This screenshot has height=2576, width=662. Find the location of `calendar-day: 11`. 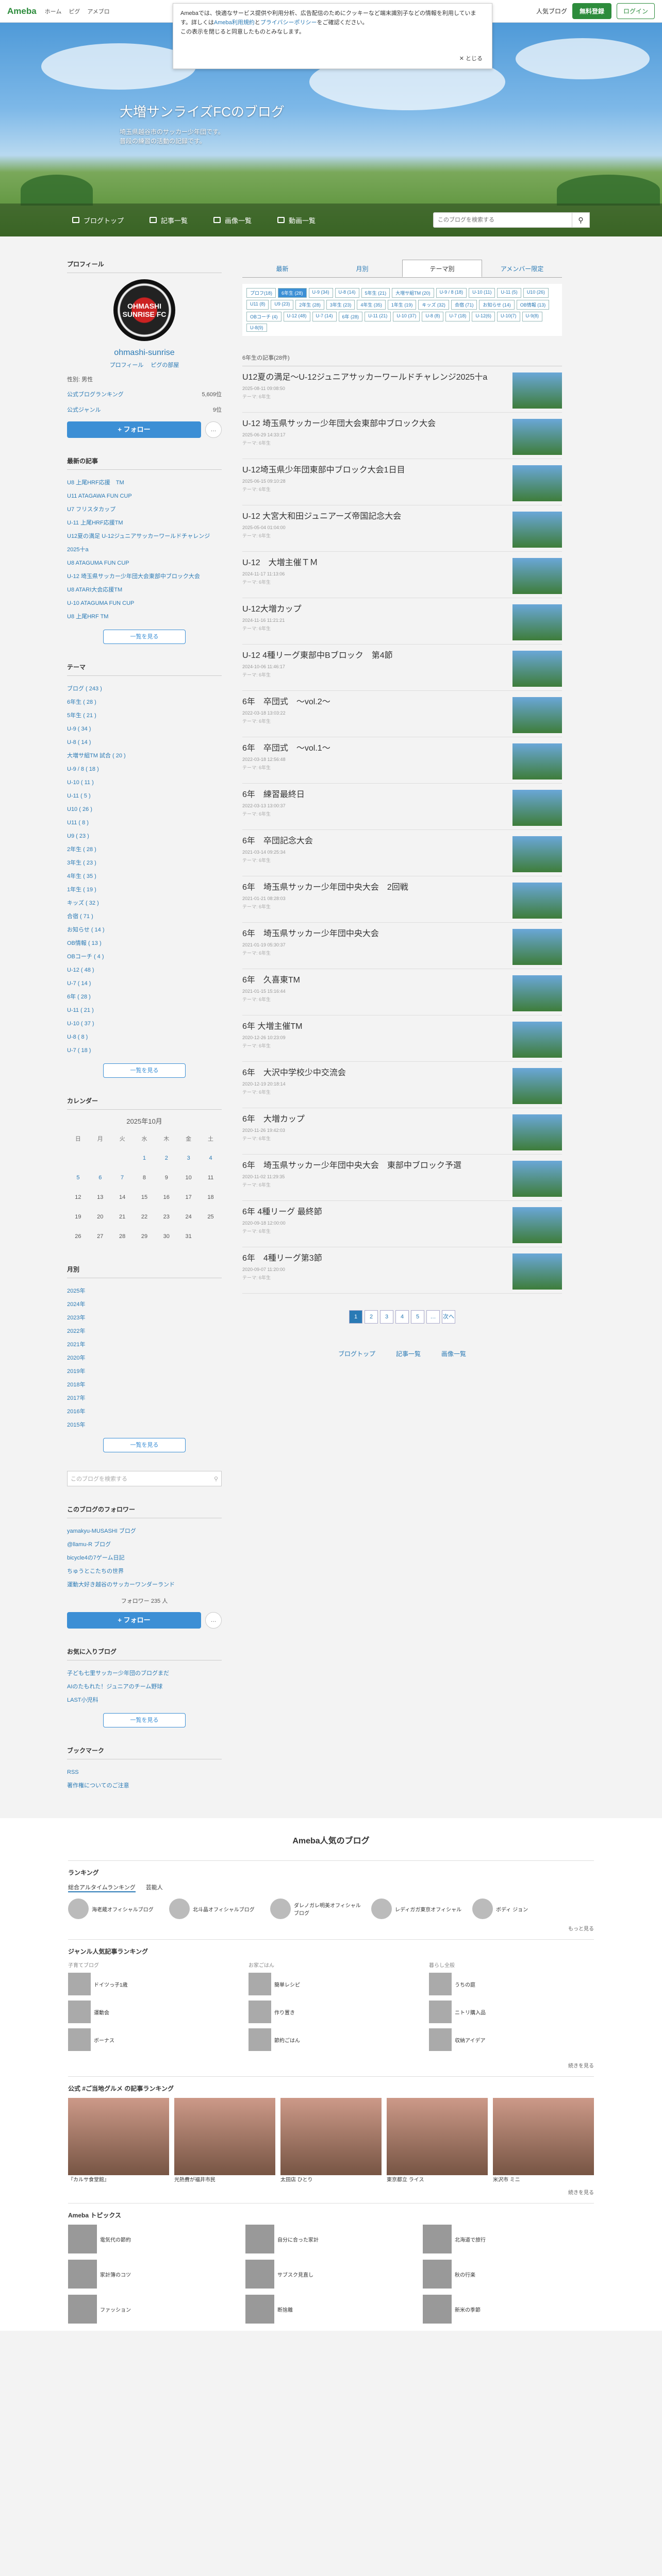

calendar-day: 11 is located at coordinates (211, 1178).